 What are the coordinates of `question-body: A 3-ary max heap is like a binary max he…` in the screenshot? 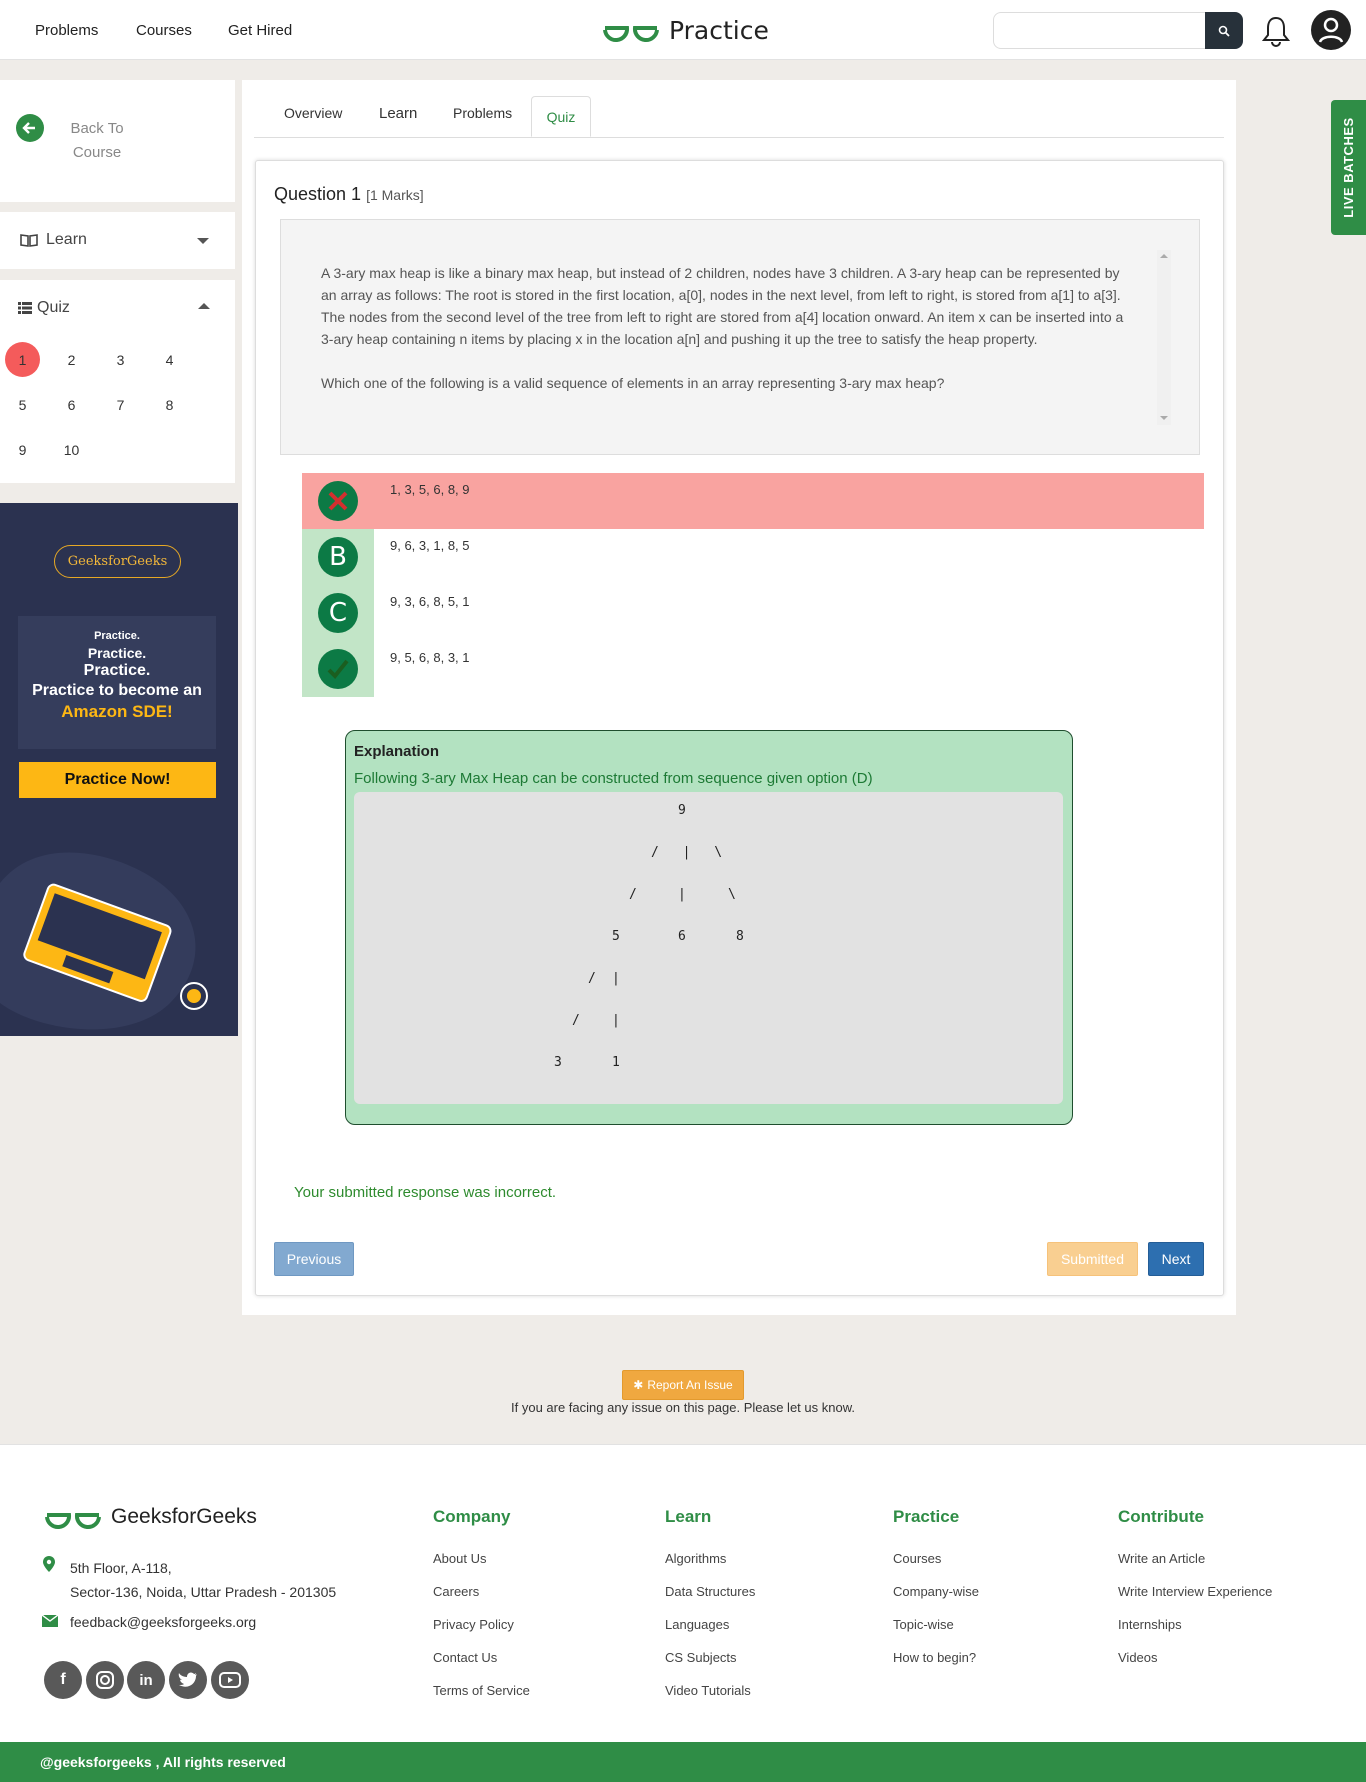 It's located at (722, 306).